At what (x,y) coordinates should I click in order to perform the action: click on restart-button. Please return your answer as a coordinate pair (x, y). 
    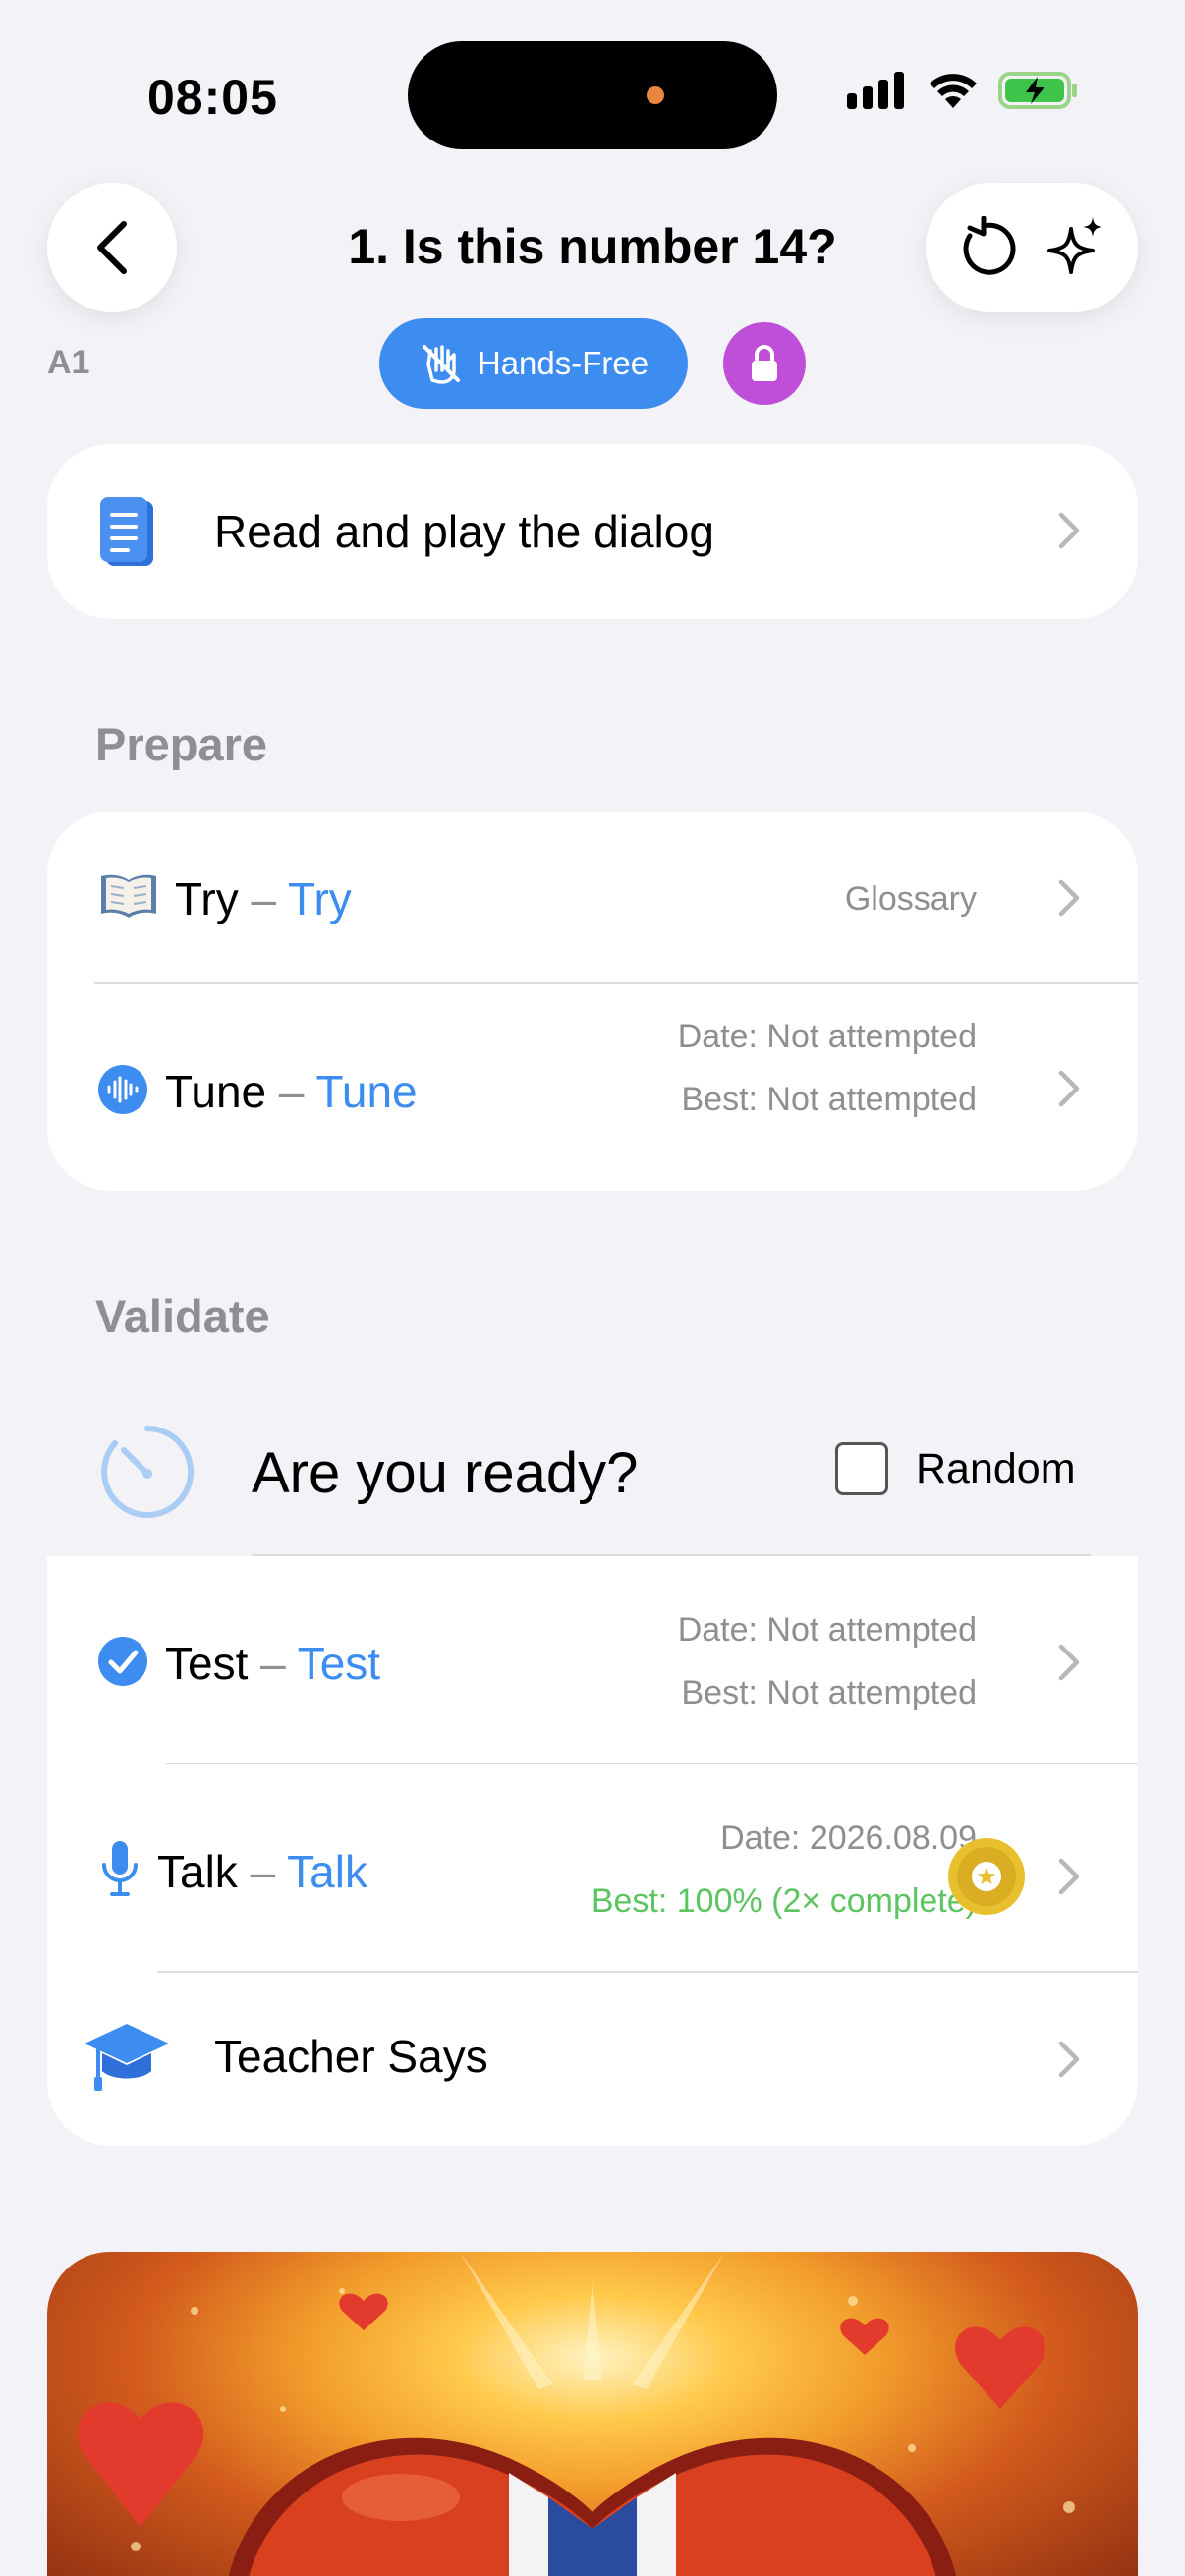
    Looking at the image, I should click on (988, 247).